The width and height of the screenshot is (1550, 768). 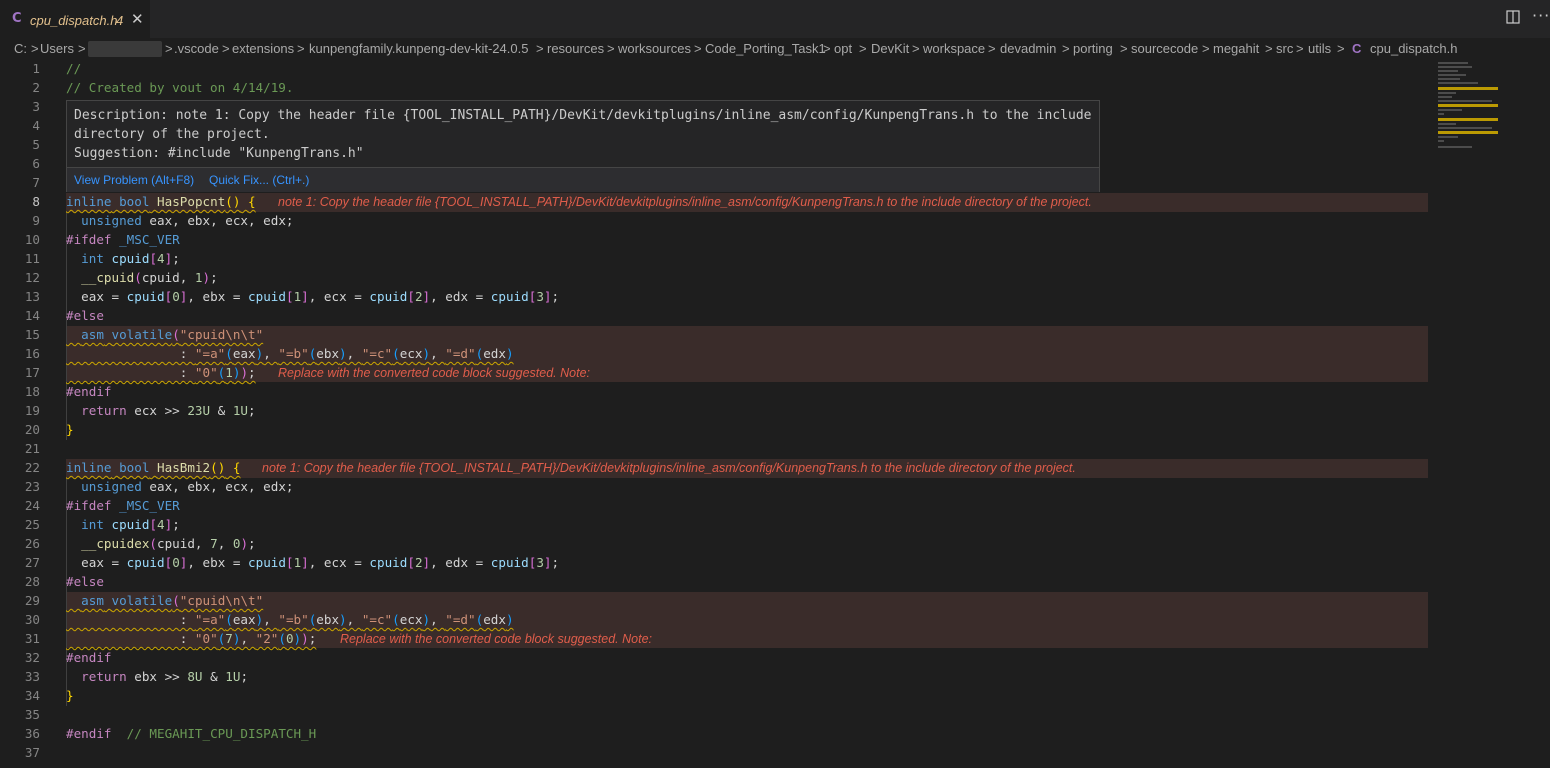 What do you see at coordinates (32, 315) in the screenshot?
I see `line-number: 14` at bounding box center [32, 315].